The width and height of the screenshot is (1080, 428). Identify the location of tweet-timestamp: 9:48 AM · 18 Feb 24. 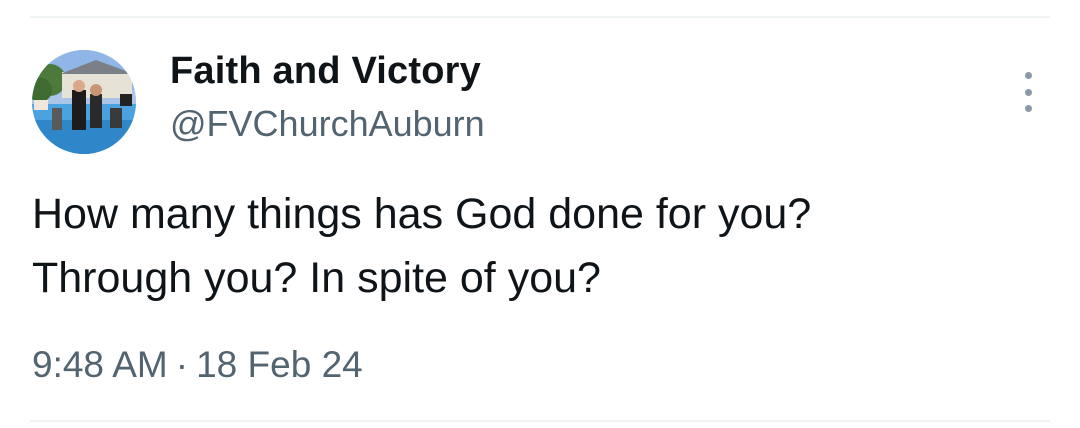
(197, 365).